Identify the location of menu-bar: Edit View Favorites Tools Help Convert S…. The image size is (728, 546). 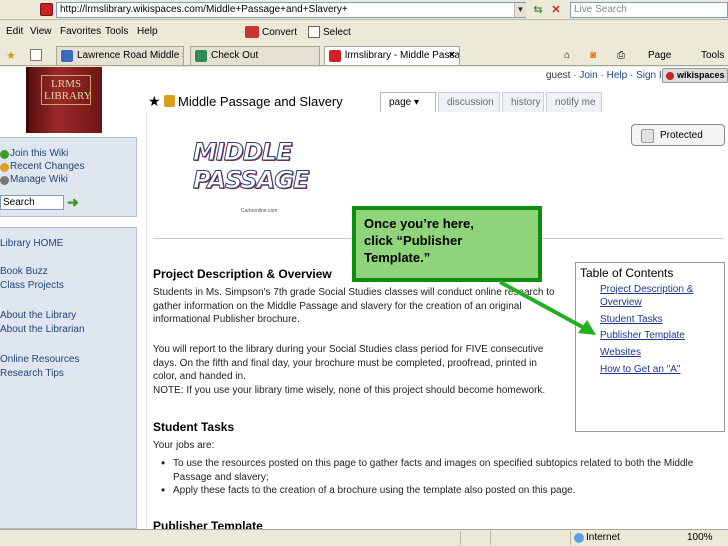
(364, 32).